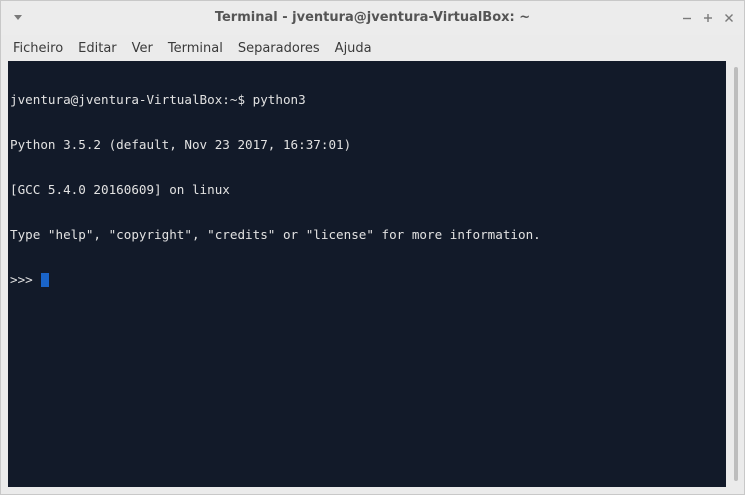  I want to click on menu-ver: Ver, so click(142, 48).